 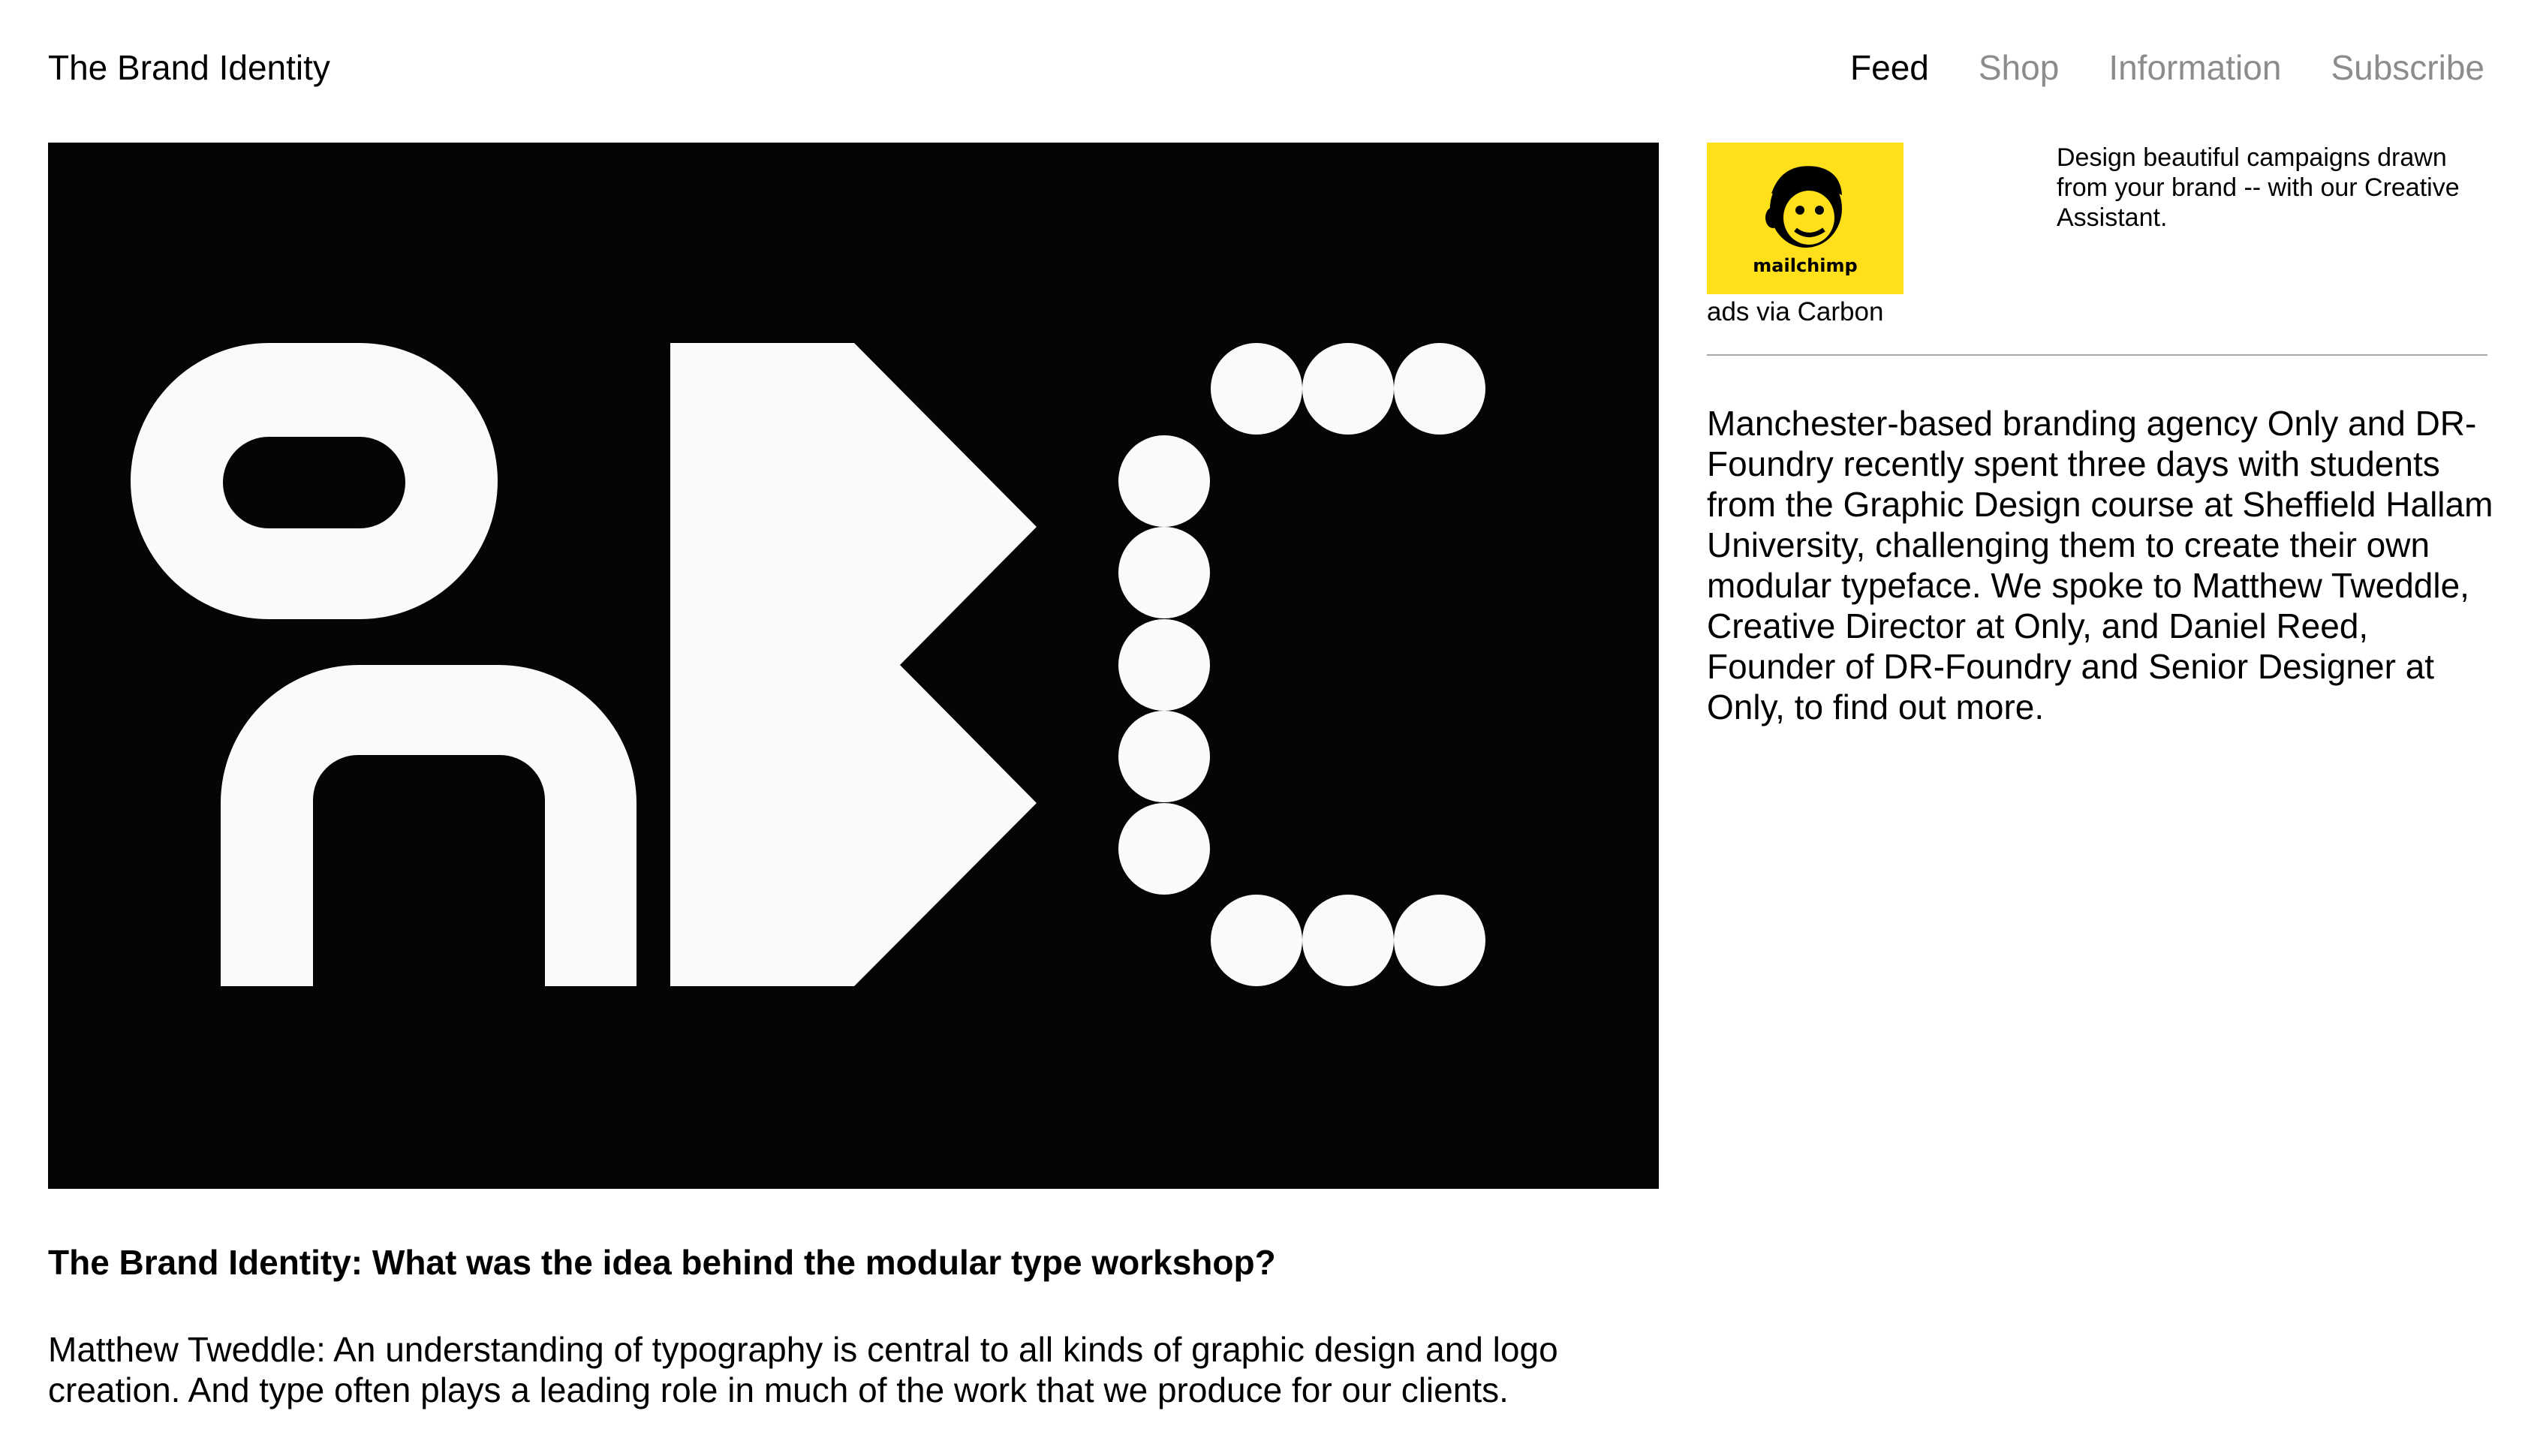 What do you see at coordinates (2097, 355) in the screenshot?
I see `sidebar-divider` at bounding box center [2097, 355].